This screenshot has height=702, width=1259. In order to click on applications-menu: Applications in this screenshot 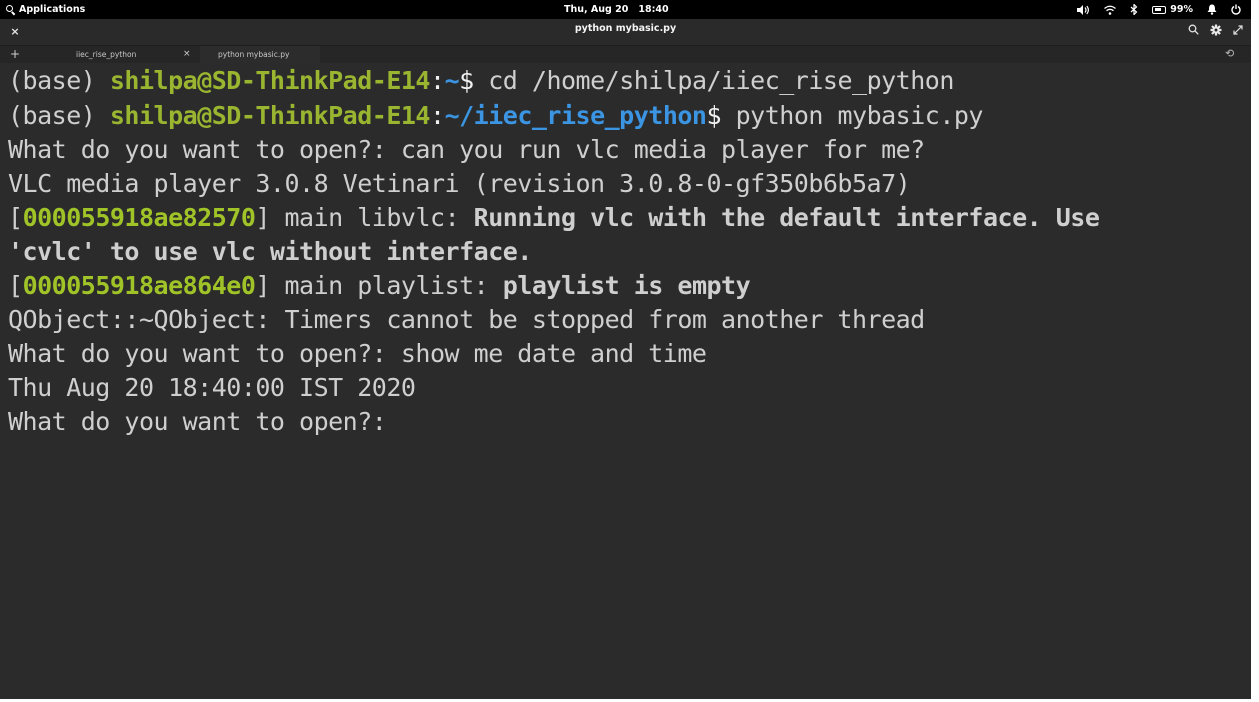, I will do `click(45, 9)`.